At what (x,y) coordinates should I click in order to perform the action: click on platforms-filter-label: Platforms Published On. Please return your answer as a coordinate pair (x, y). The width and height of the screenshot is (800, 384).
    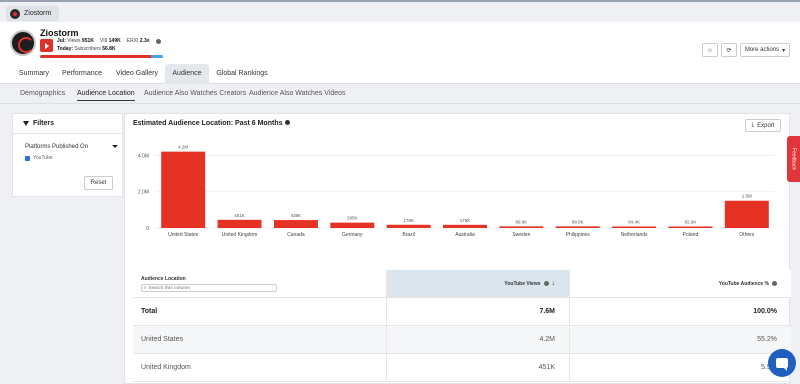
    Looking at the image, I should click on (56, 147).